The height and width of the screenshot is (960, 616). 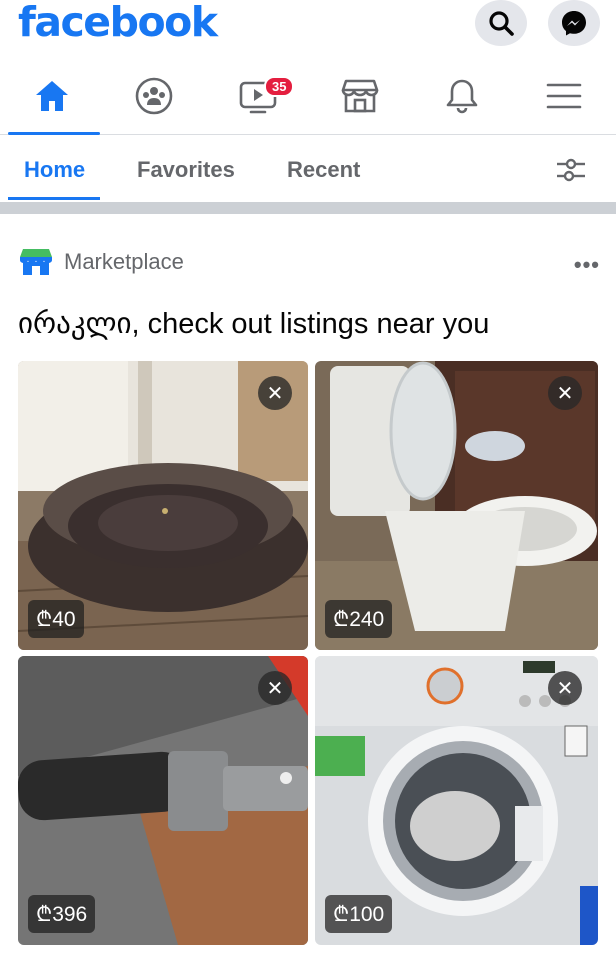 I want to click on main-nav: 35, so click(x=308, y=96).